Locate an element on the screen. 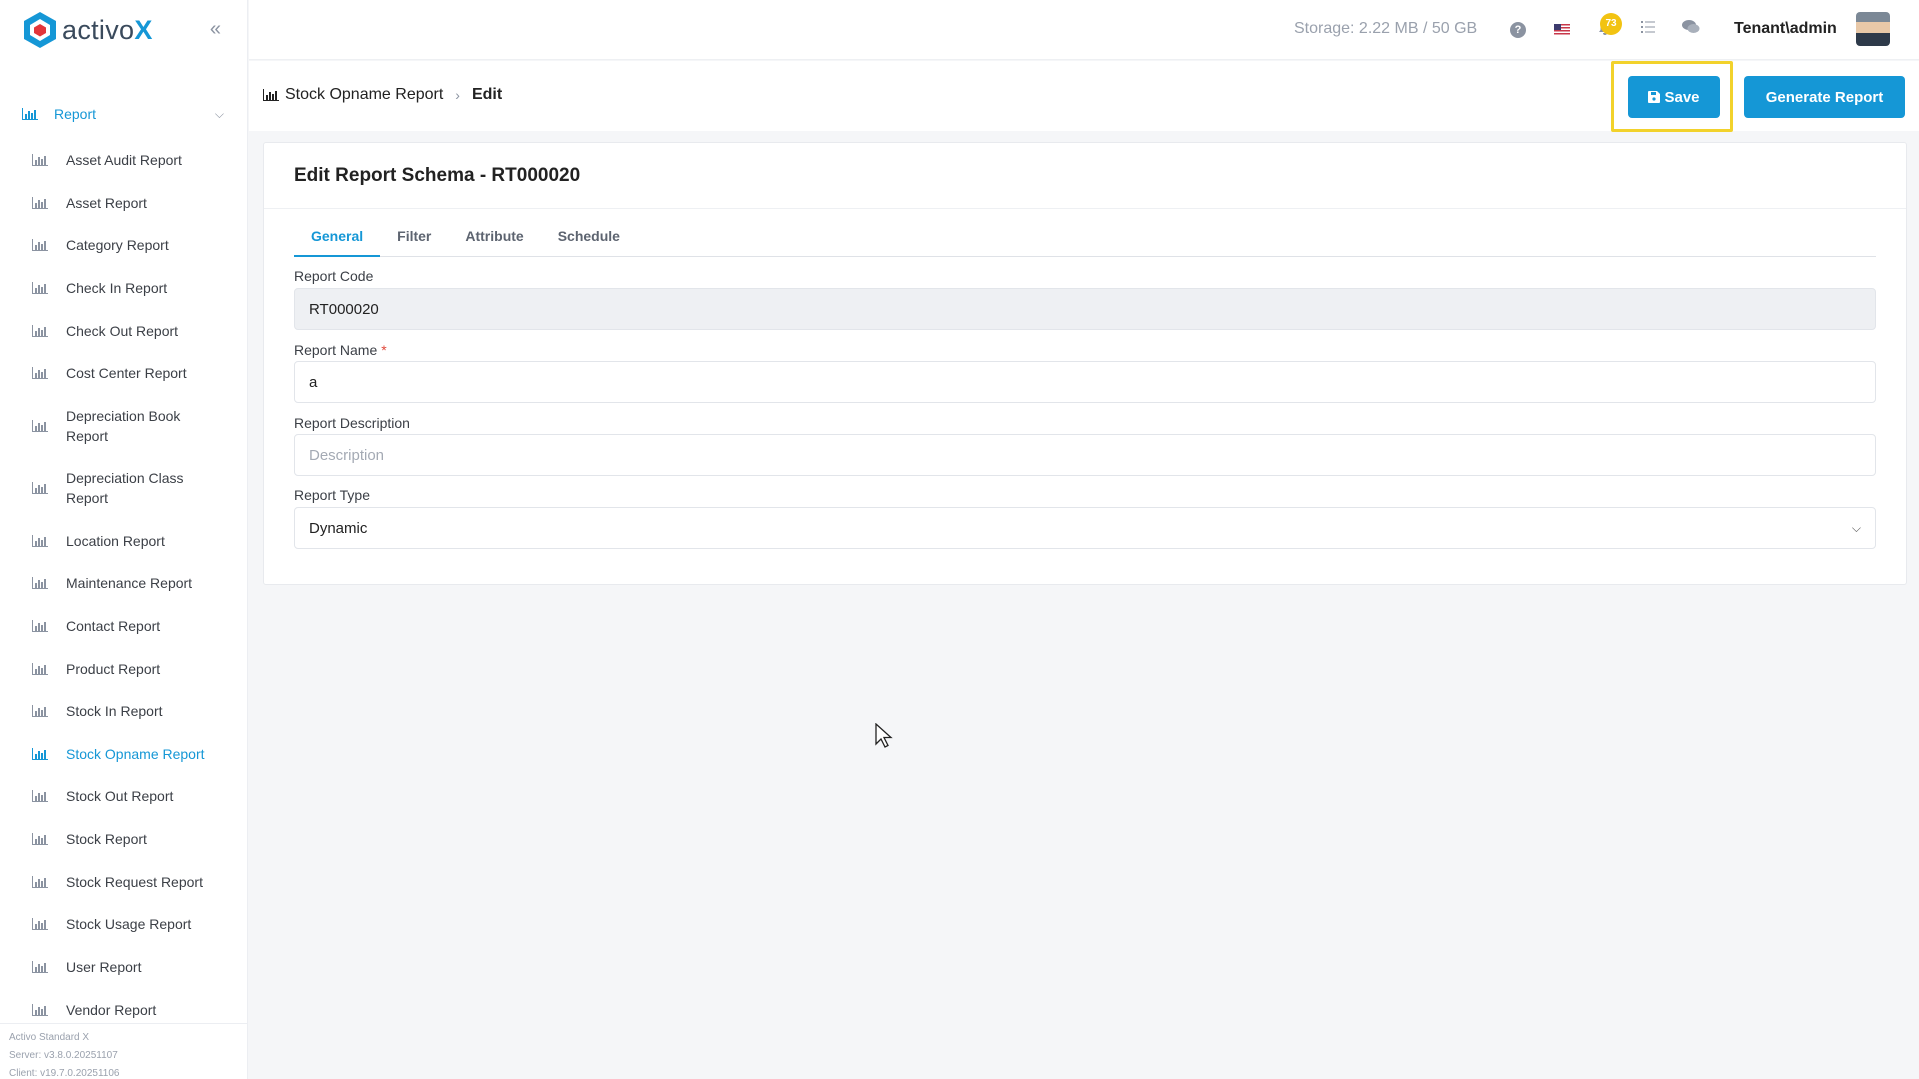 This screenshot has height=1079, width=1919. sidebar-item-label: Stock Usage Report is located at coordinates (129, 924).